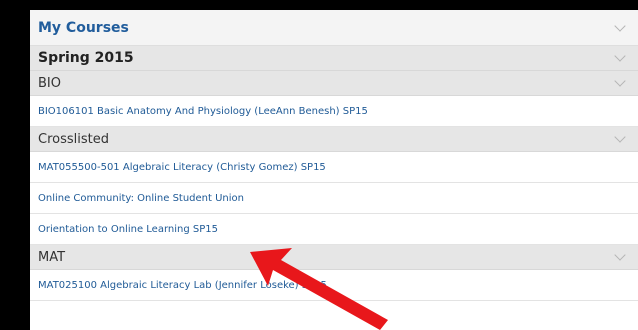  Describe the element at coordinates (49, 83) in the screenshot. I see `group-label: BIO` at that location.